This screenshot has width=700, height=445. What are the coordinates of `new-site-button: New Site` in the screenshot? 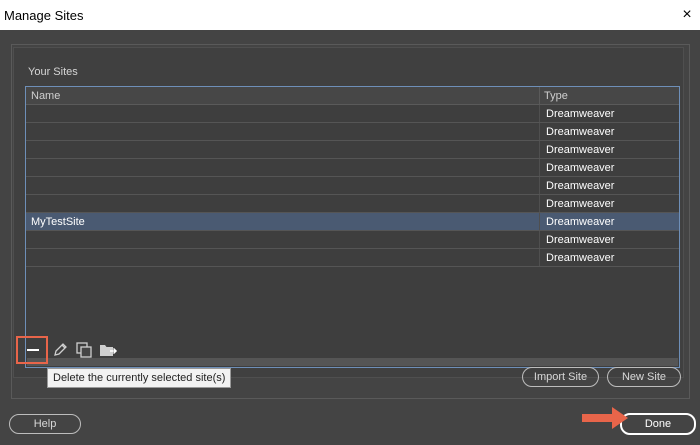 It's located at (644, 377).